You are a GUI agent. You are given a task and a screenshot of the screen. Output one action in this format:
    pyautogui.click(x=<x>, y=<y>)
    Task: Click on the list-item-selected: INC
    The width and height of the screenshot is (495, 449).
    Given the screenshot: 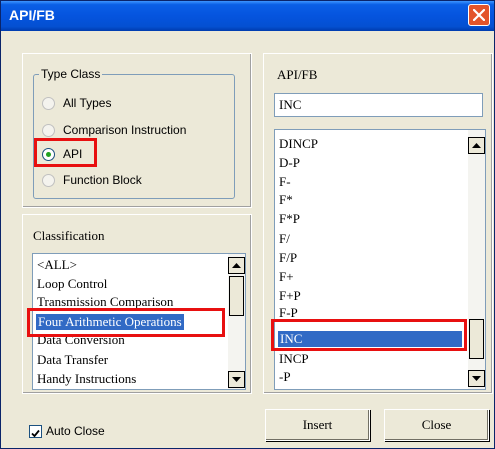 What is the action you would take?
    pyautogui.click(x=370, y=339)
    